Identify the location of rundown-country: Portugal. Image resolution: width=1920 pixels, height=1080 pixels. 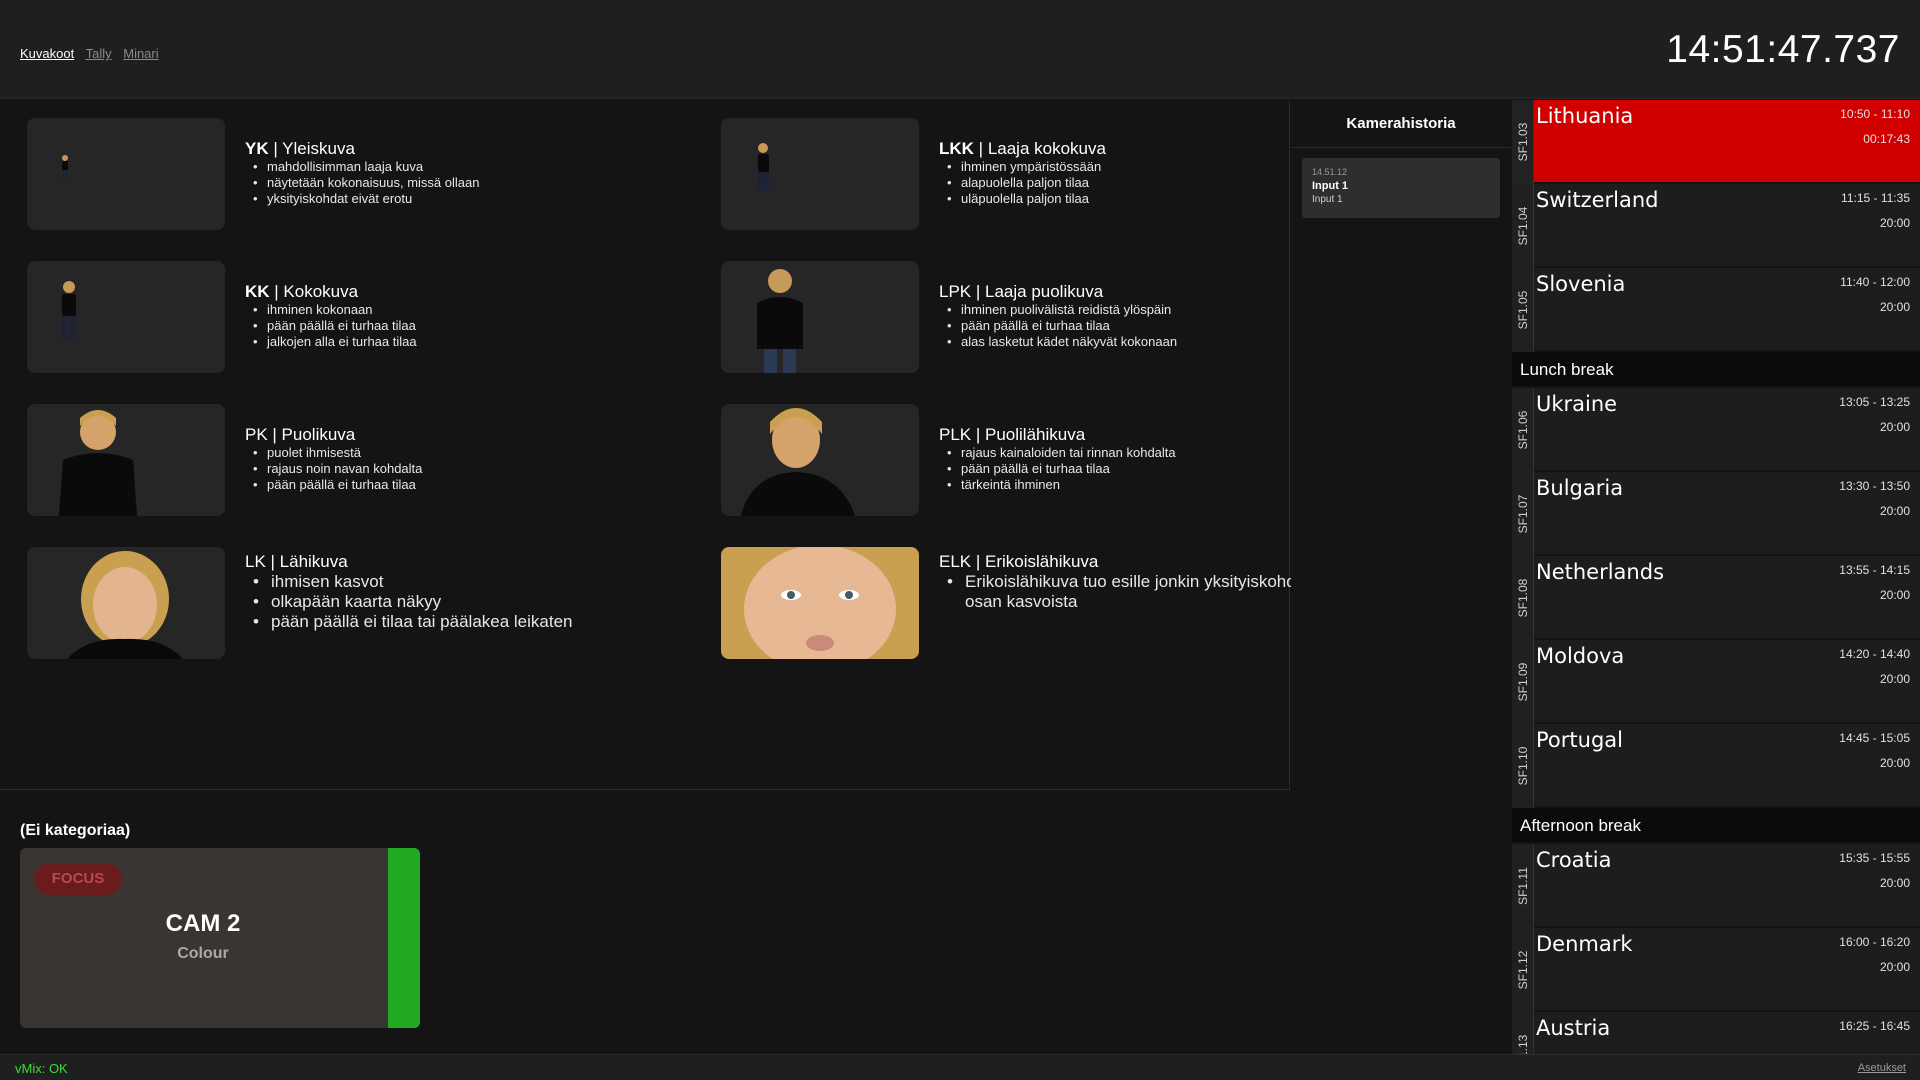
(1579, 740).